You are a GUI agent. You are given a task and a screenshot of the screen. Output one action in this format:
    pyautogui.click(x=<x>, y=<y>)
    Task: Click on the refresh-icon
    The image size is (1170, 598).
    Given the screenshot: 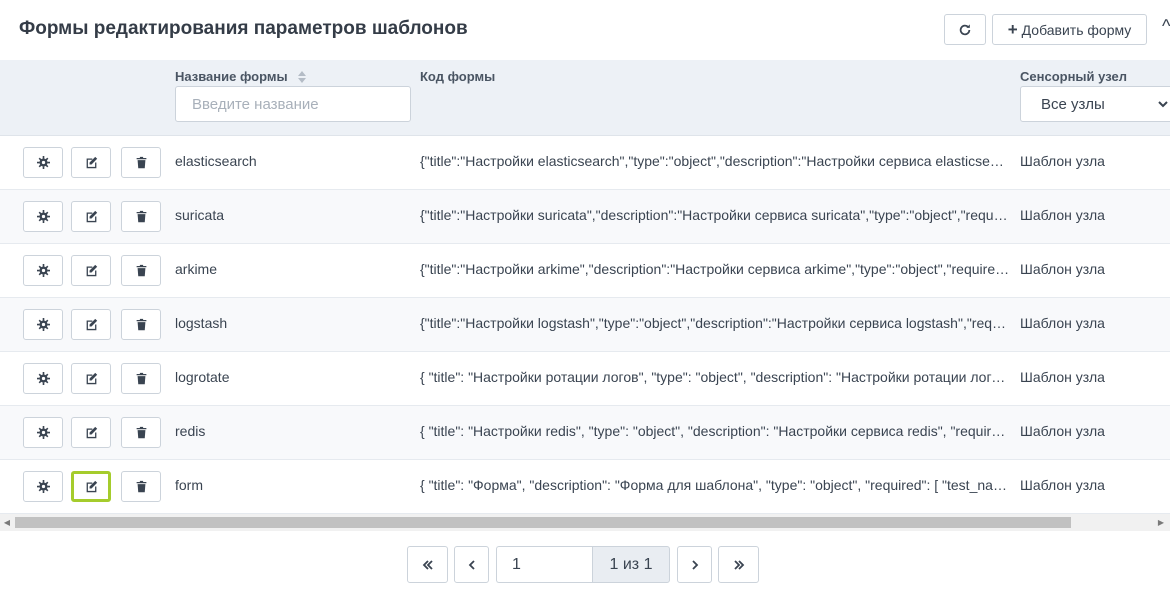 What is the action you would take?
    pyautogui.click(x=965, y=29)
    